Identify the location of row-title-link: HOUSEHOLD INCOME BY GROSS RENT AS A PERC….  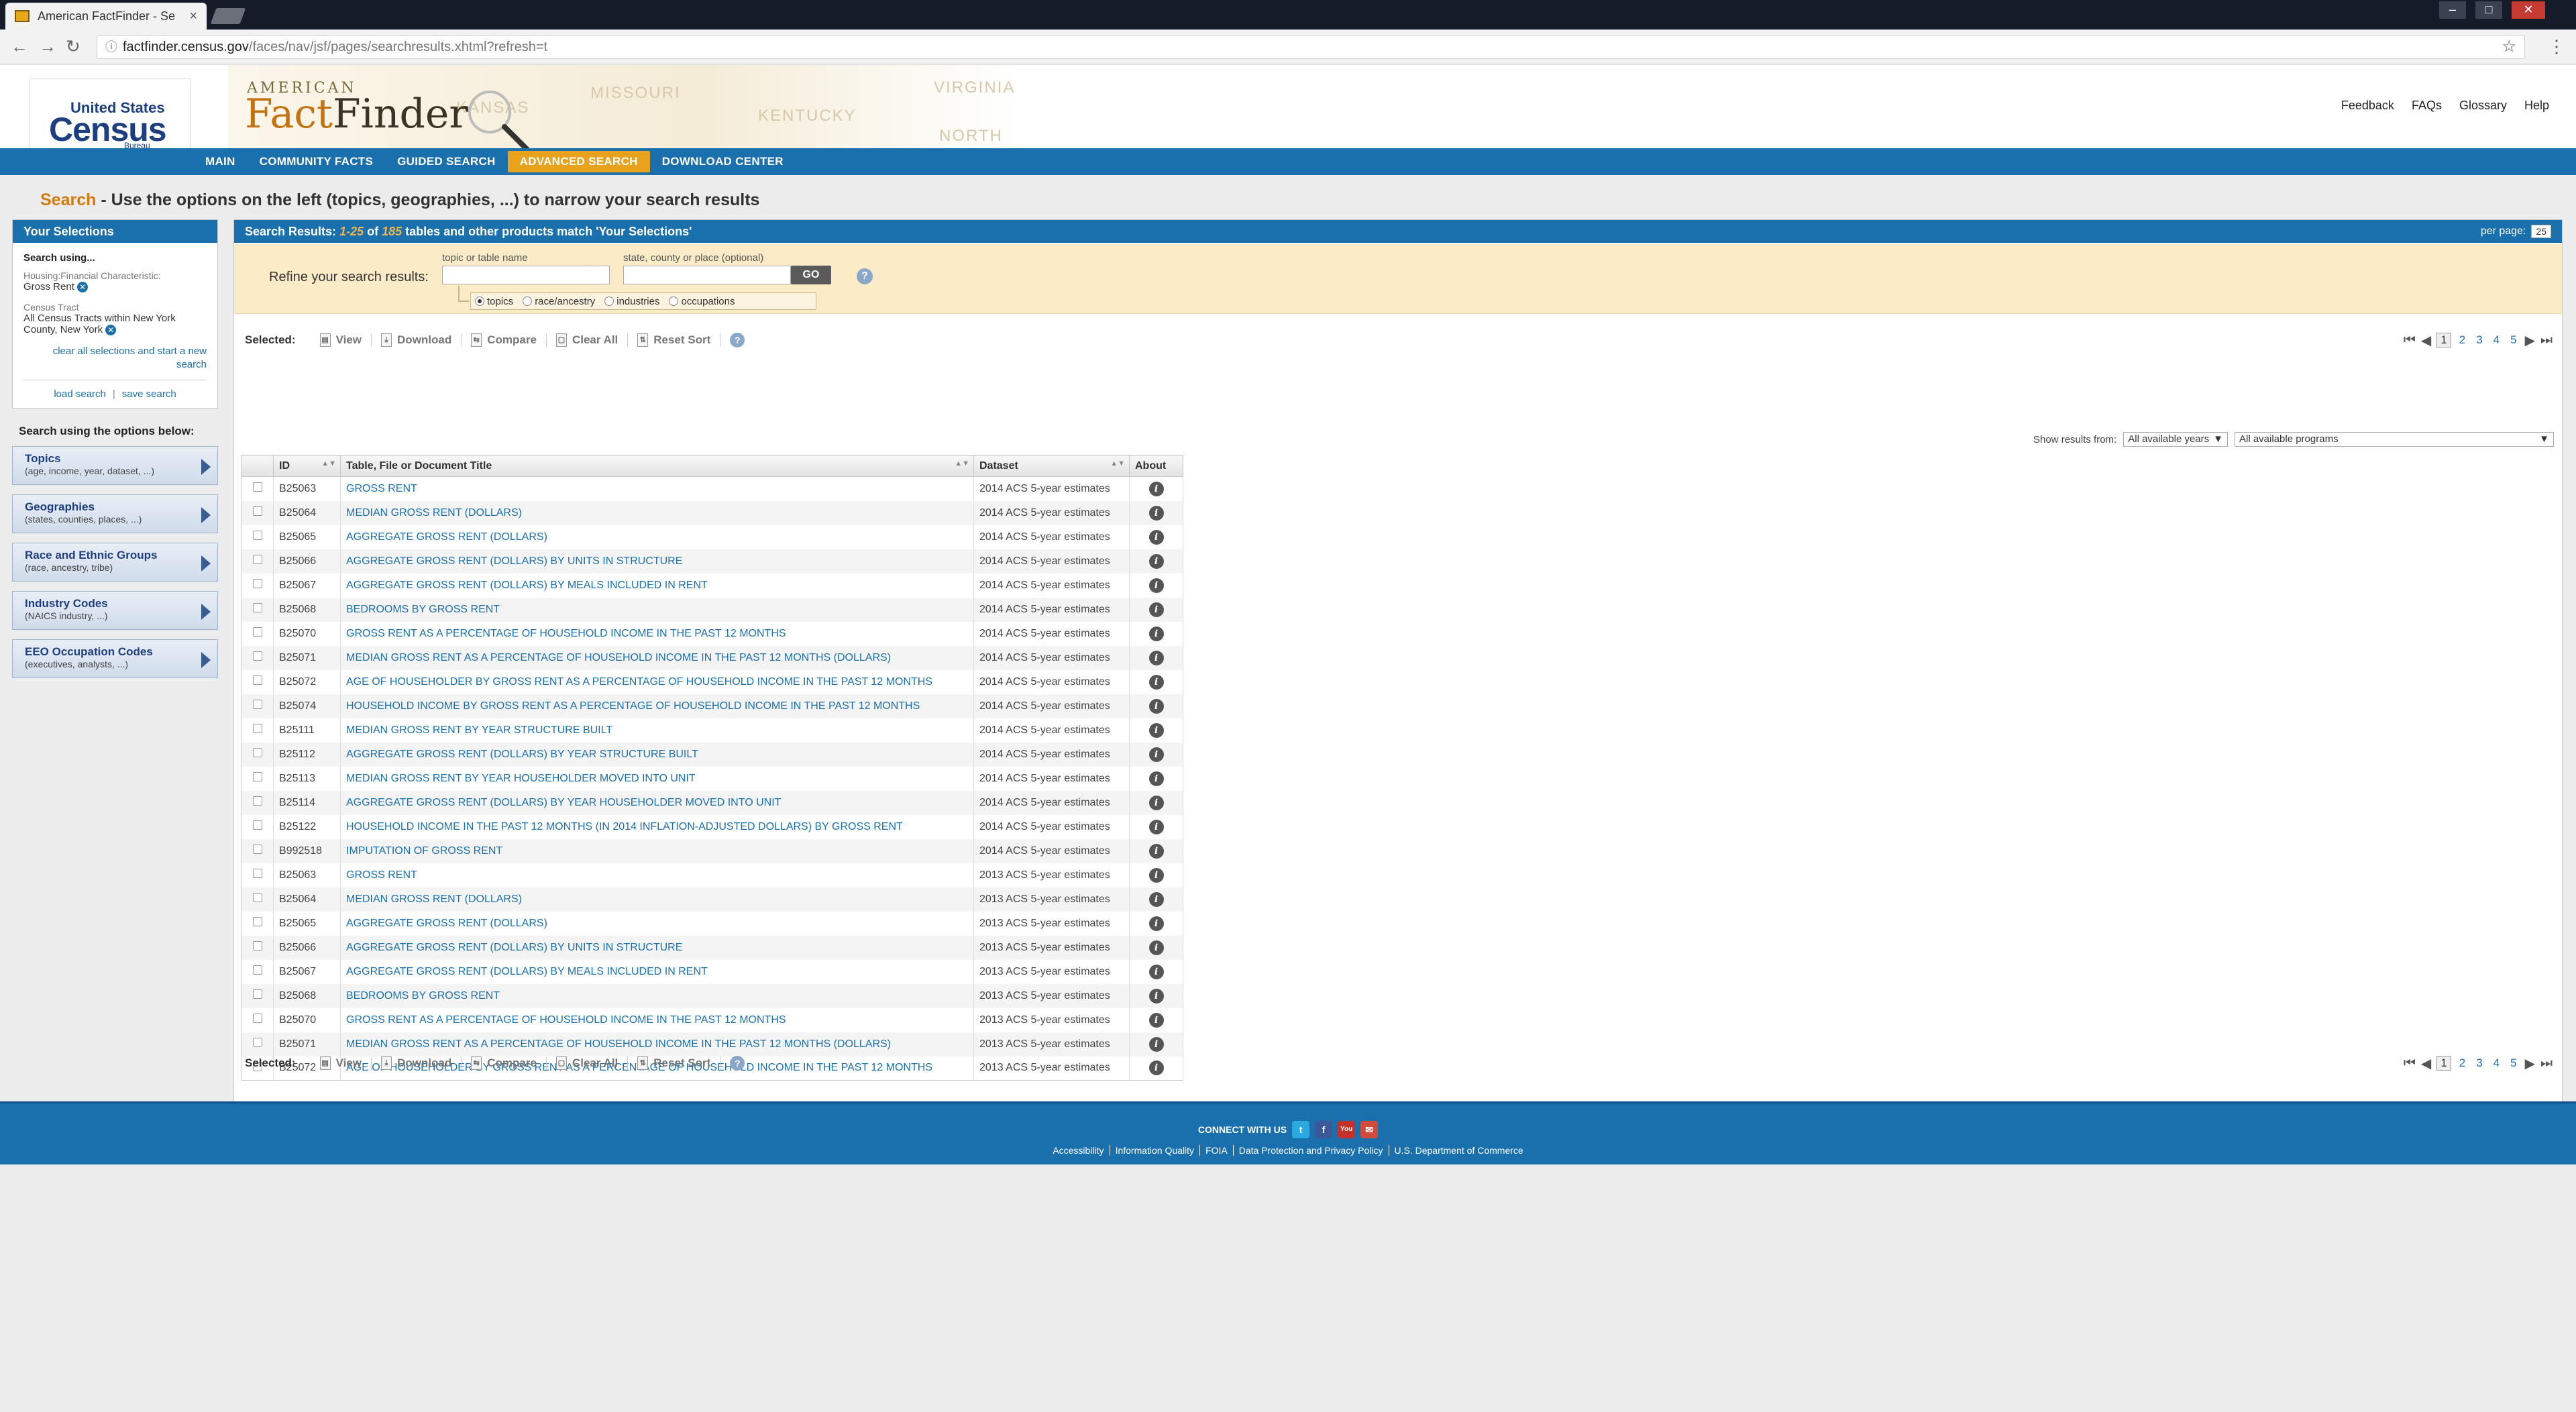
(657, 706).